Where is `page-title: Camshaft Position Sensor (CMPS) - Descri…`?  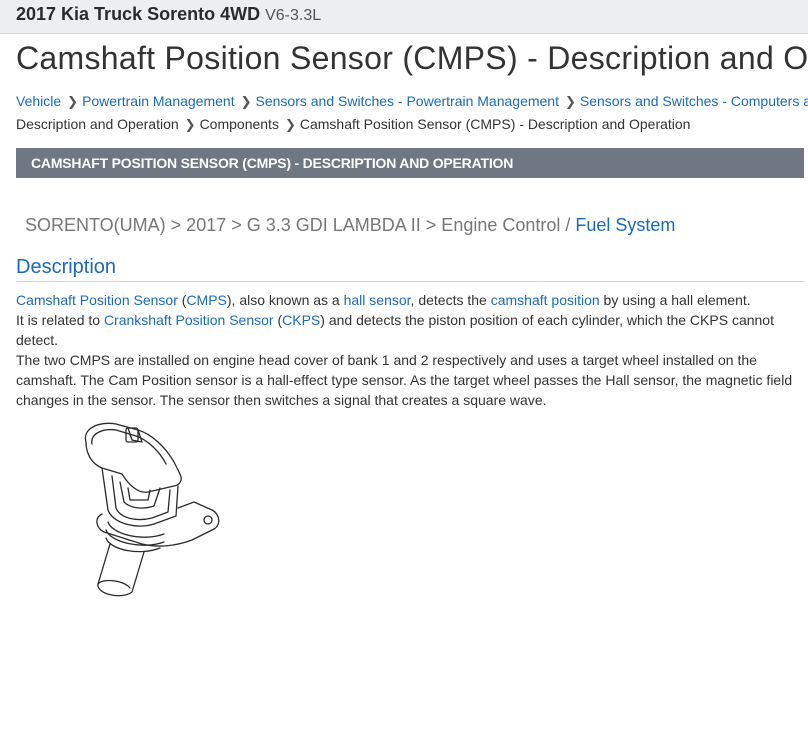 page-title: Camshaft Position Sensor (CMPS) - Descri… is located at coordinates (412, 58).